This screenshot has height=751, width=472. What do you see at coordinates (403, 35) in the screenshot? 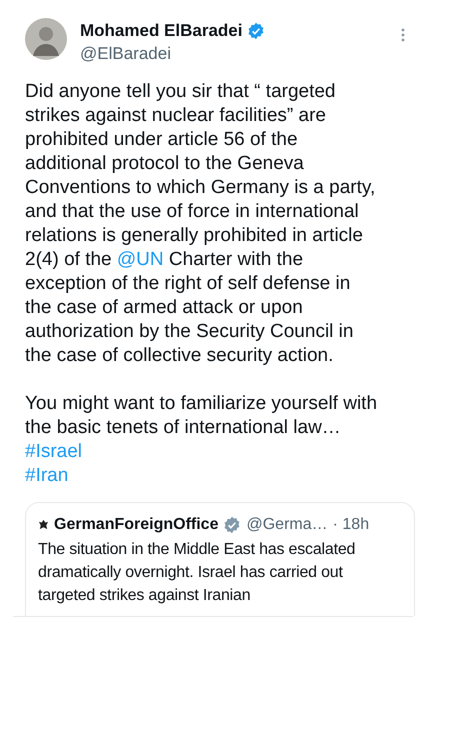
I see `more-options-icon` at bounding box center [403, 35].